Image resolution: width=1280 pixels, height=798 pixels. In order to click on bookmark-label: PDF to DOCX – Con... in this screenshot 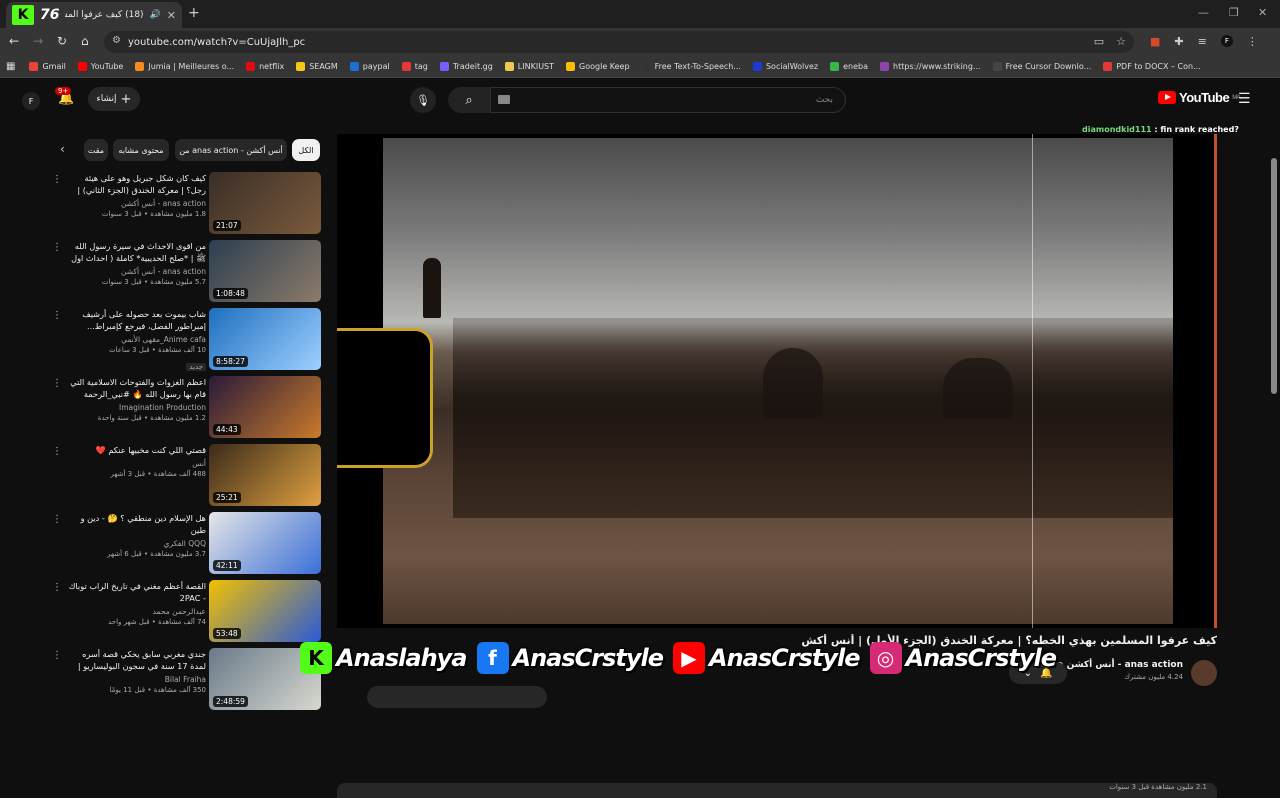, I will do `click(1158, 66)`.